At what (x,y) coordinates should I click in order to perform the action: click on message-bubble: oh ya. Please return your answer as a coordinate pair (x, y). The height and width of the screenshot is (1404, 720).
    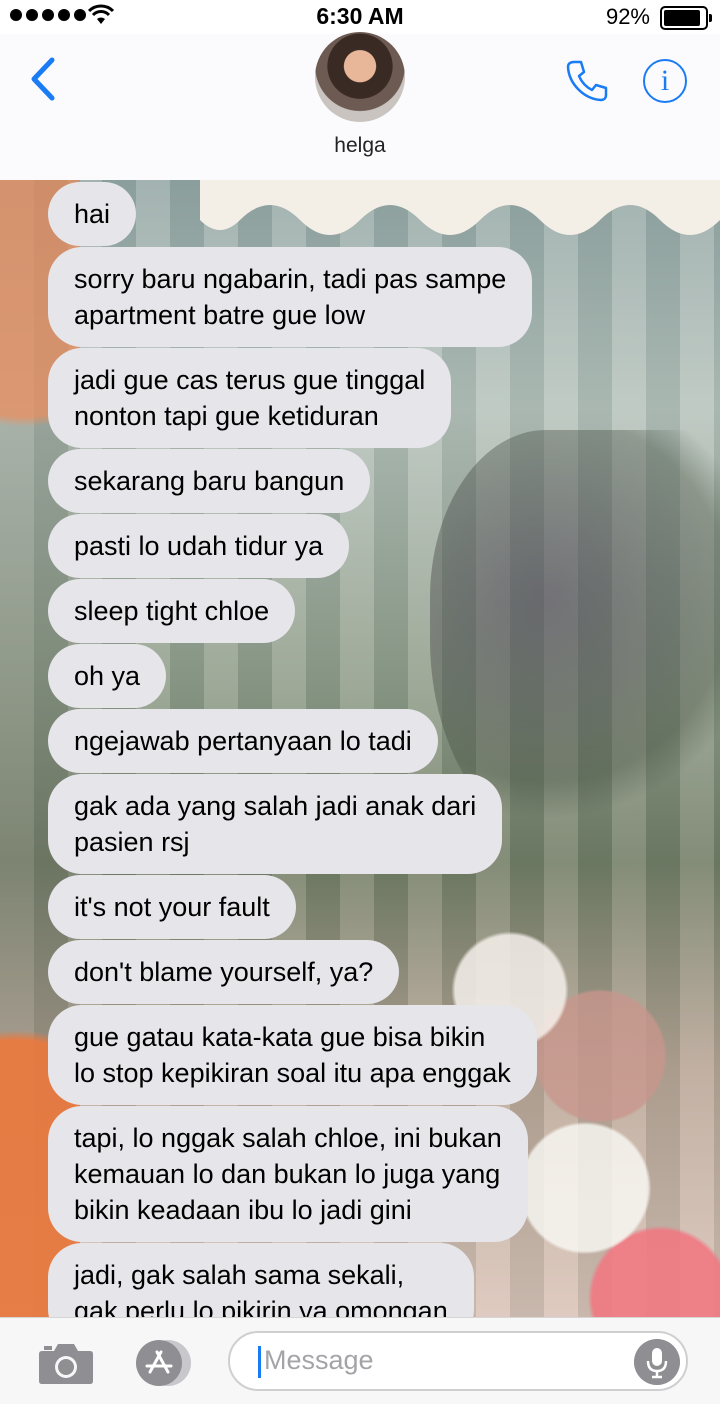
    Looking at the image, I should click on (107, 676).